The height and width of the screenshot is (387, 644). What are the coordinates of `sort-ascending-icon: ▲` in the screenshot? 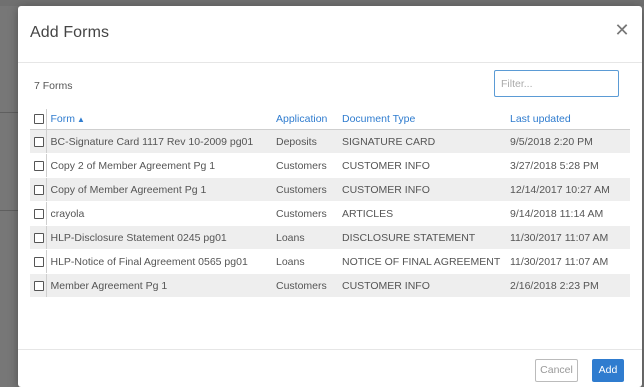 It's located at (81, 119).